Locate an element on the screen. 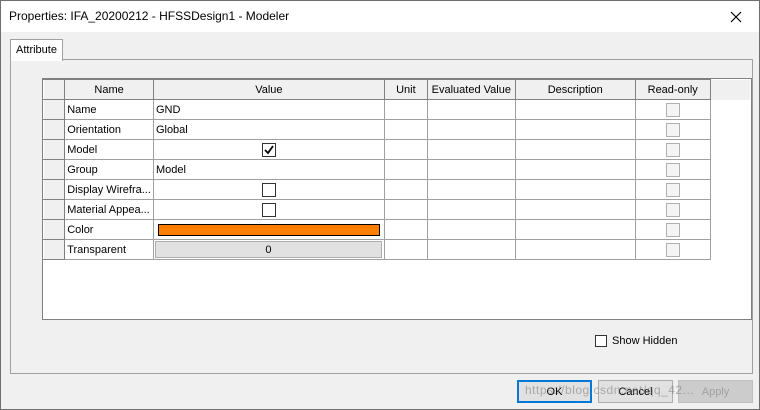  color-swatch is located at coordinates (268, 229).